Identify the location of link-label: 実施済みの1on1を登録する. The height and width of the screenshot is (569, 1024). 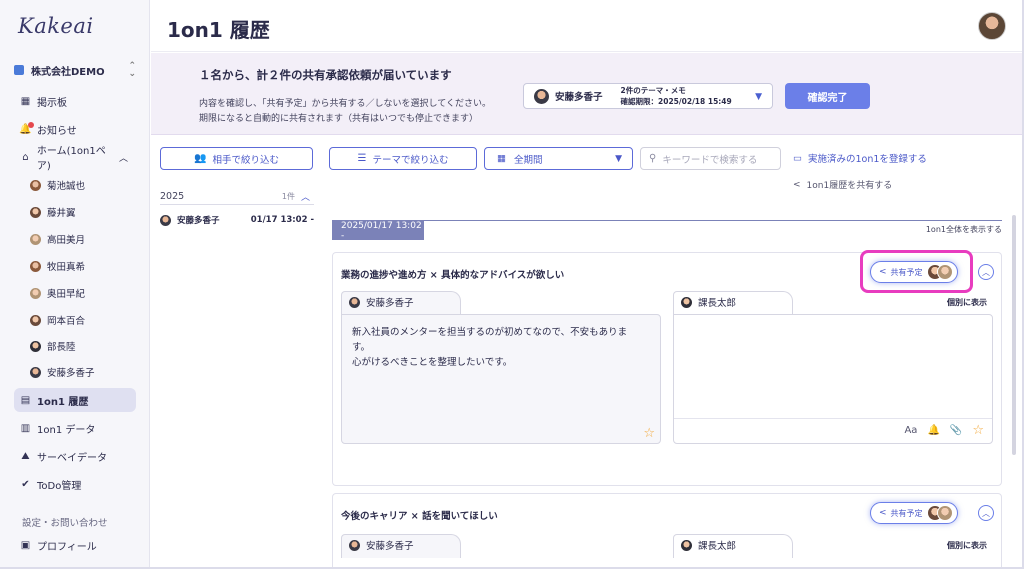
(867, 159).